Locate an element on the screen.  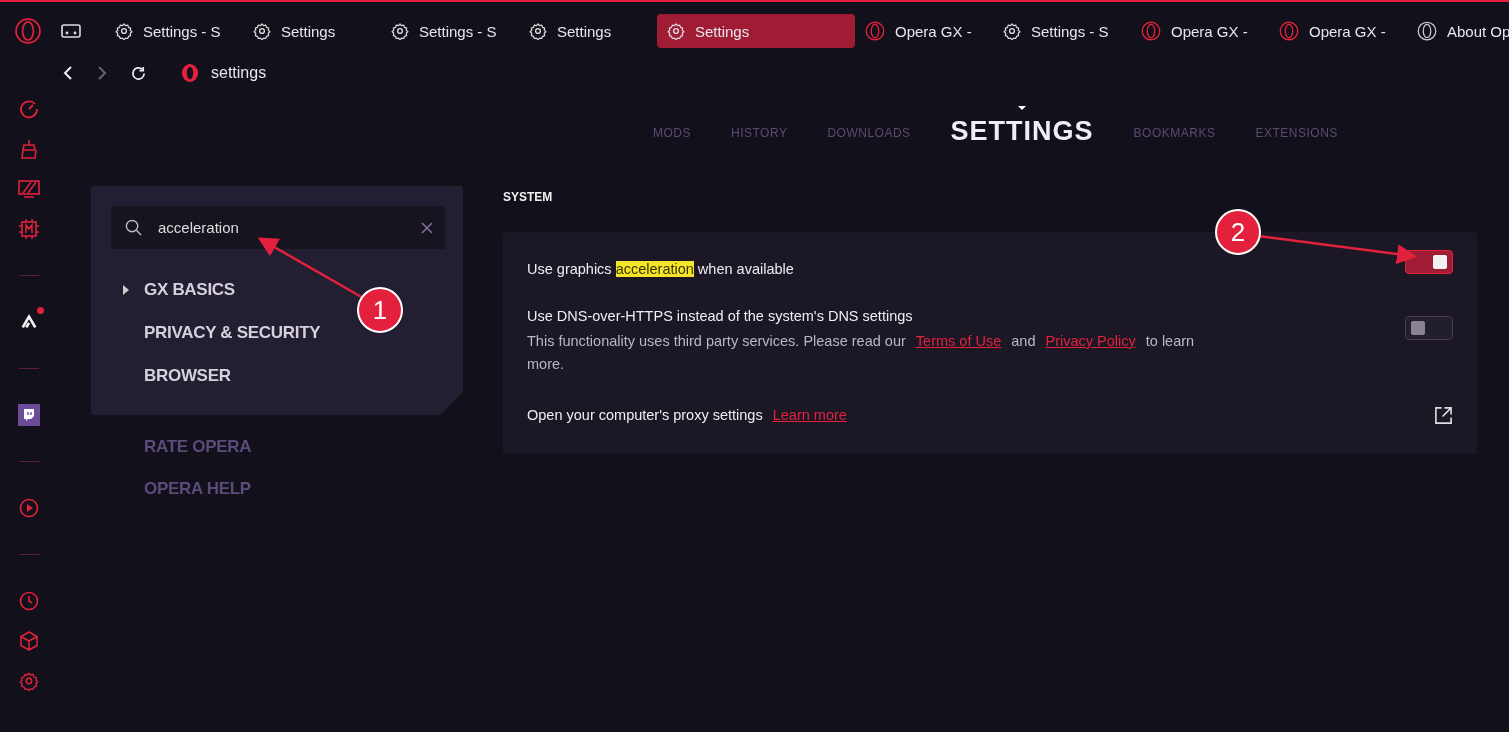
policy-link: Privacy Policy is located at coordinates (1090, 341).